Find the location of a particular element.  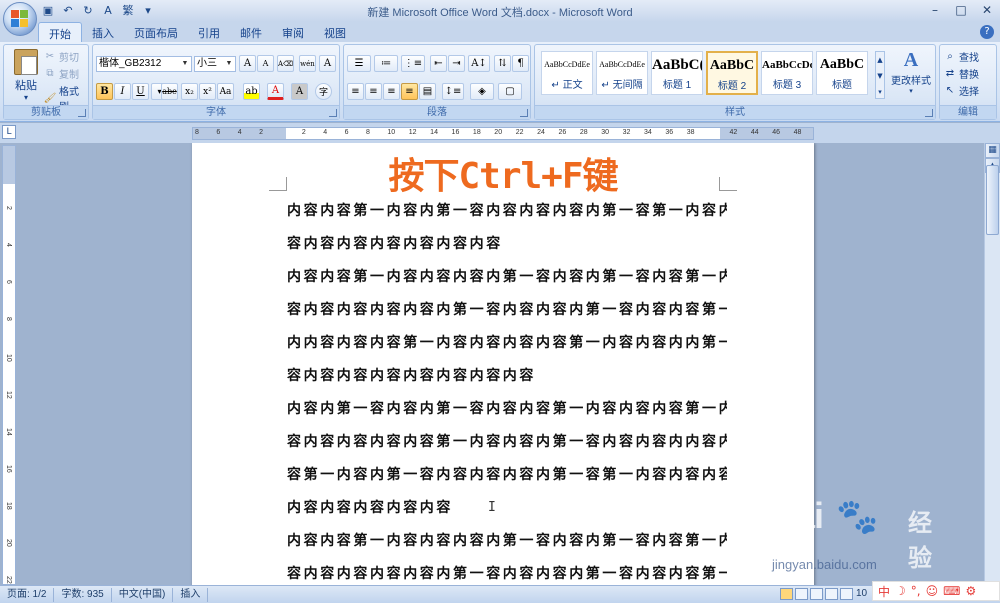

ime-mode-button: 中 is located at coordinates (884, 591).